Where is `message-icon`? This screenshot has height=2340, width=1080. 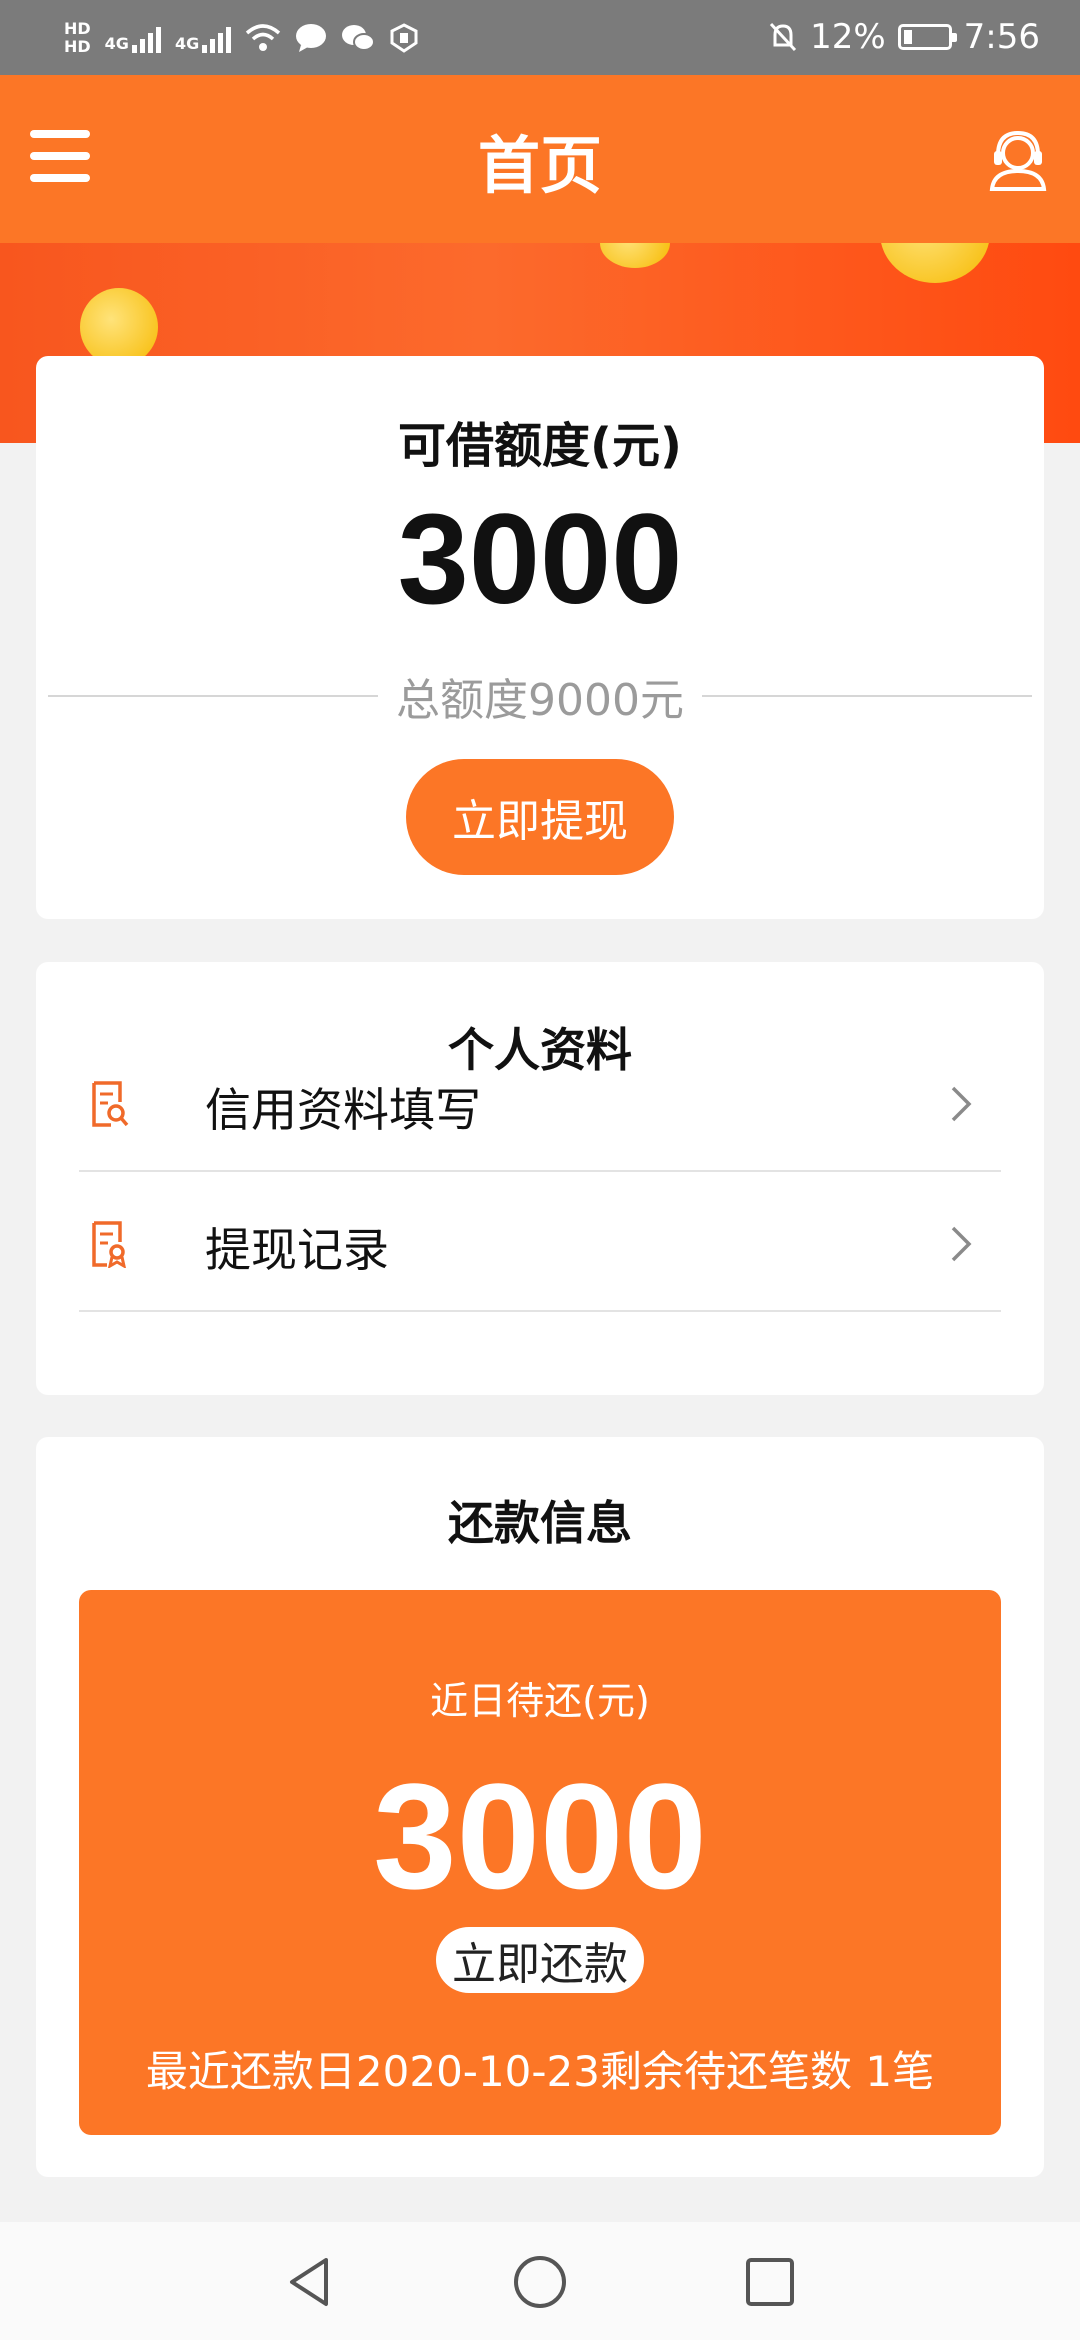
message-icon is located at coordinates (311, 38).